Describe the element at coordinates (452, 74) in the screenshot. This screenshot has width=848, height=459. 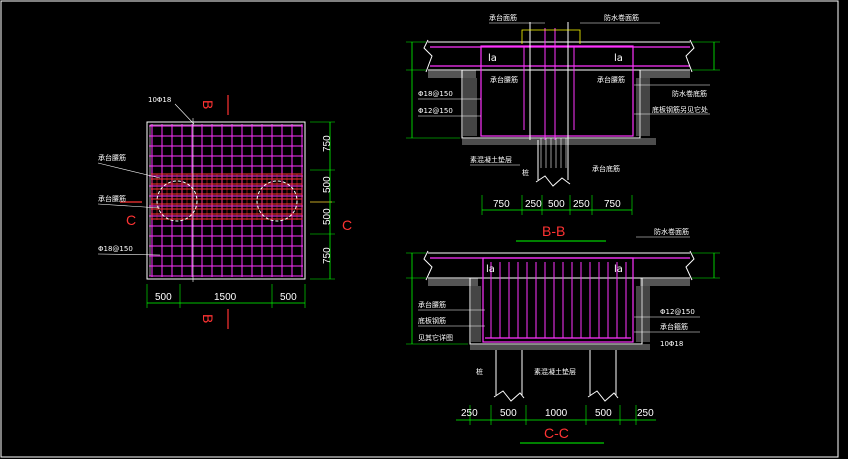
I see `hatch-left` at that location.